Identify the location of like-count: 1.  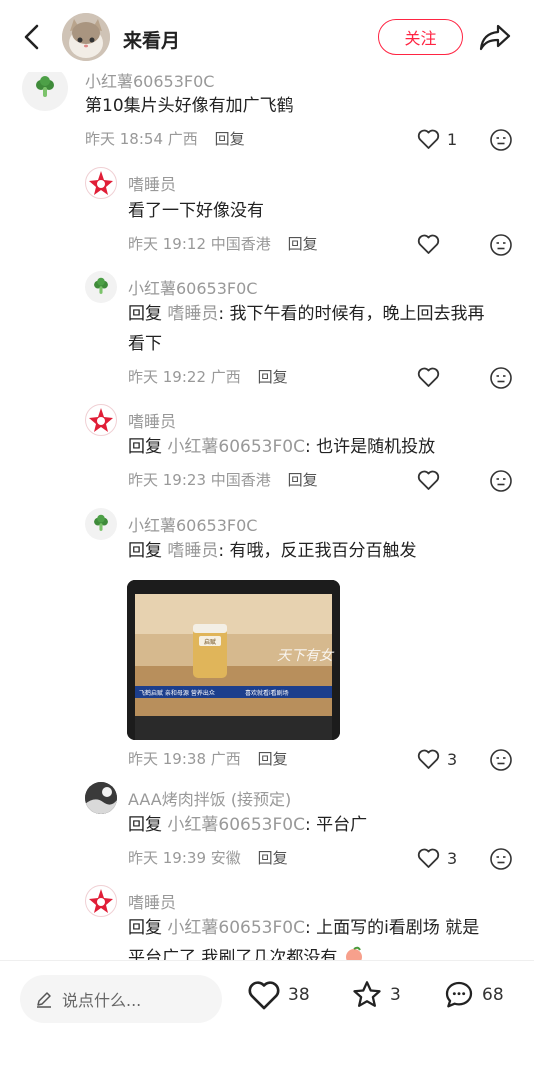
(452, 139).